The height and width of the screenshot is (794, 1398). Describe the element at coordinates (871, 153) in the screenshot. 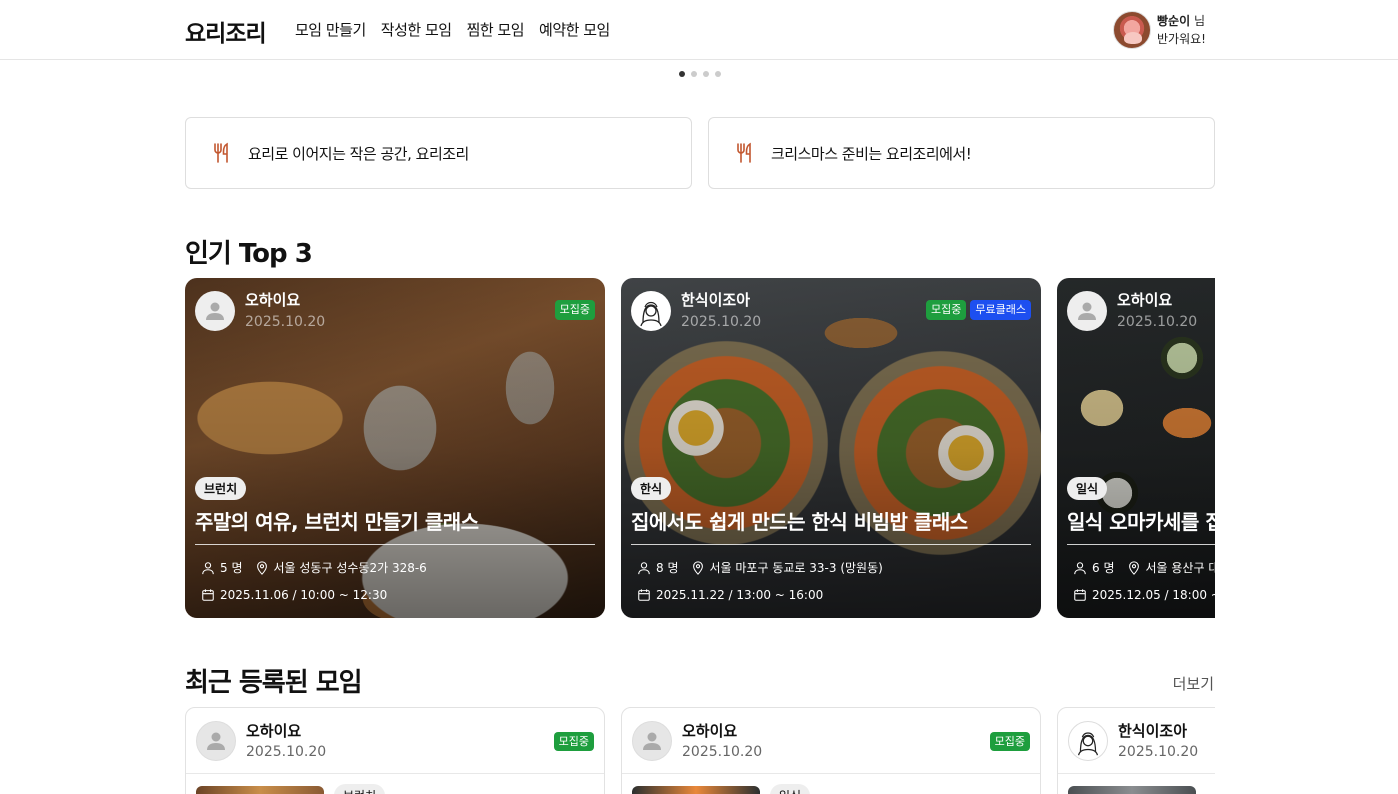

I see `notice-text: 크리스마스 준비는 요리조리에서!` at that location.